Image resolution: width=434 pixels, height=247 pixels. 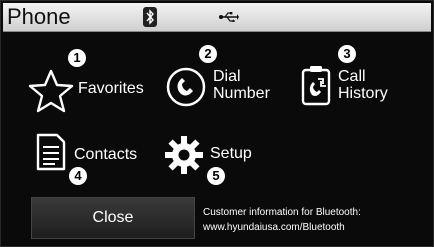 I want to click on gear-icon, so click(x=184, y=155).